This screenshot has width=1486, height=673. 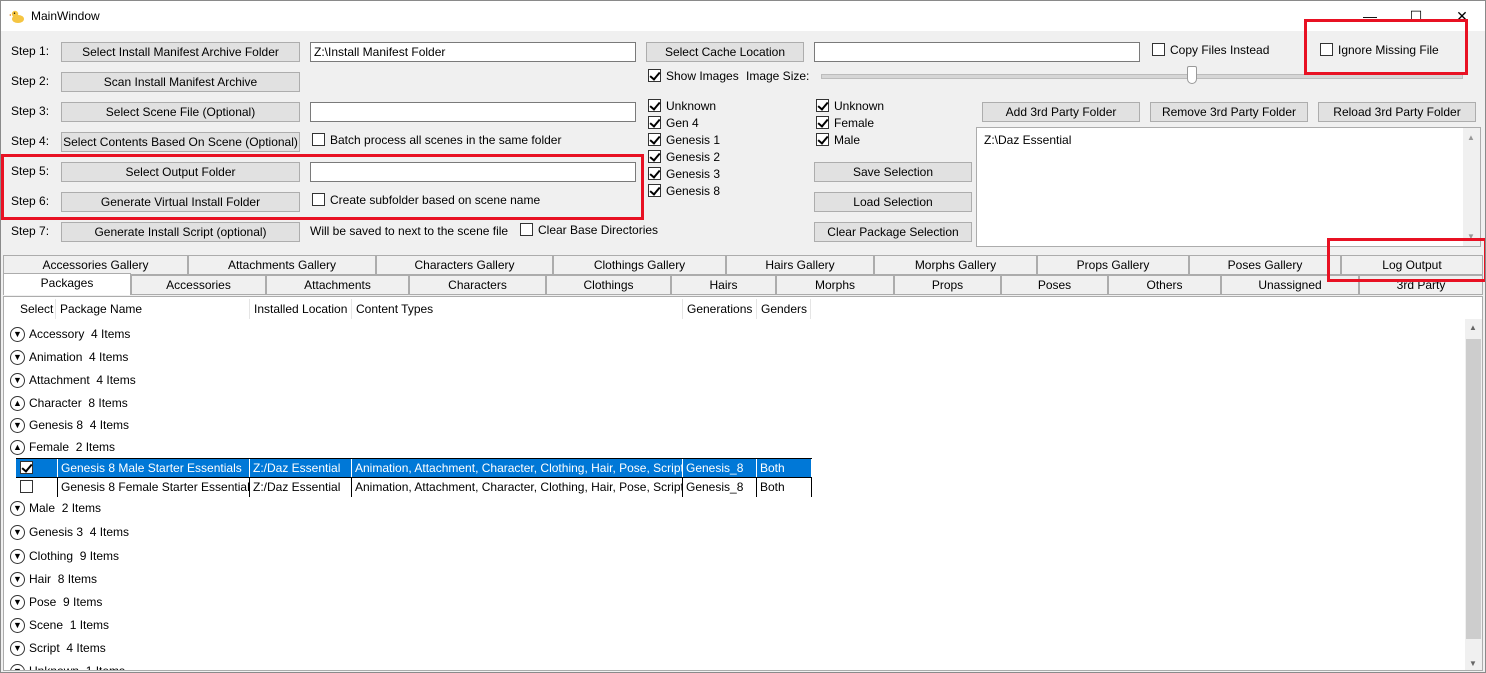 I want to click on group-header: ▼ Unknown 1 Items, so click(x=67, y=665).